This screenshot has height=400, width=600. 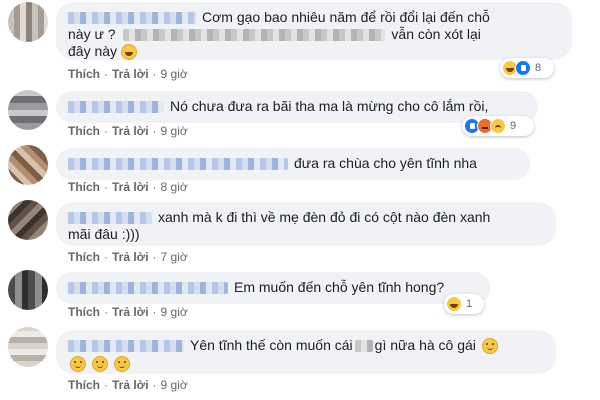 I want to click on comment-actions: Thích · Trả lời · 7 giờ, so click(x=128, y=257).